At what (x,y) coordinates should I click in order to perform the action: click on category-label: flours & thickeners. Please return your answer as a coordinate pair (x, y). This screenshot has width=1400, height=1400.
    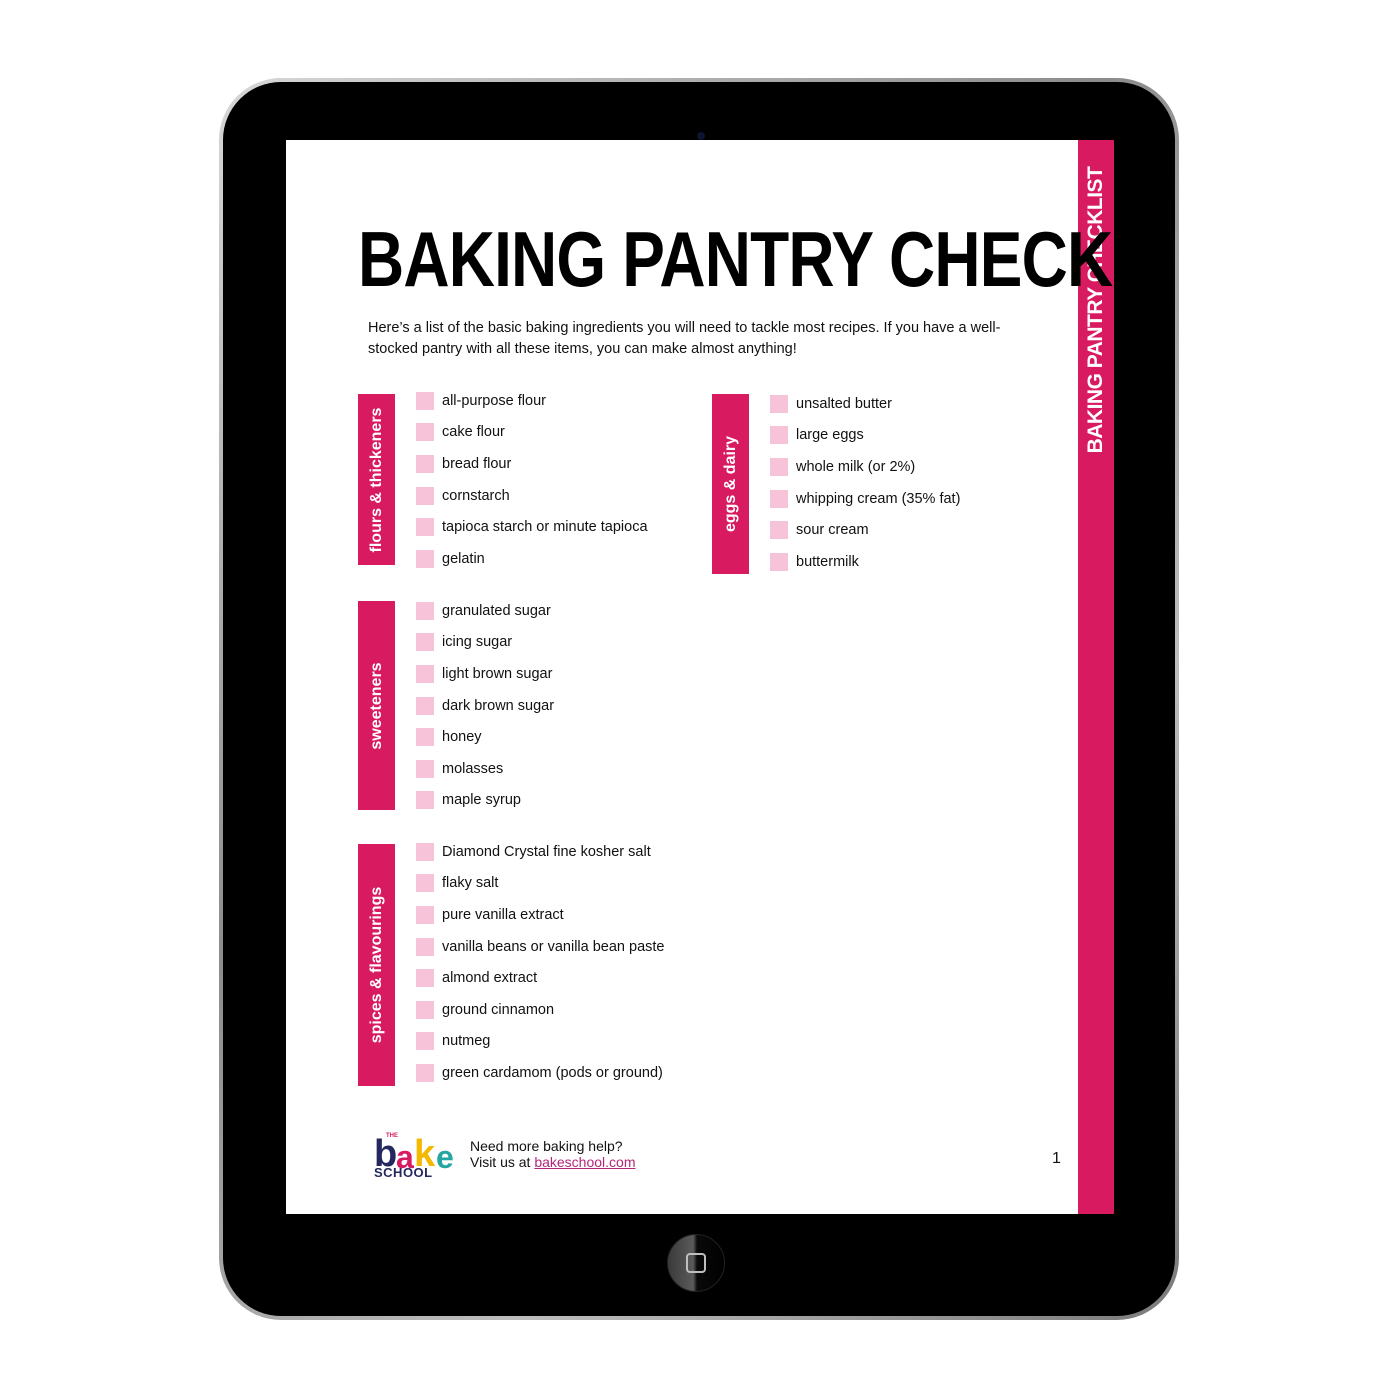
    Looking at the image, I should click on (376, 479).